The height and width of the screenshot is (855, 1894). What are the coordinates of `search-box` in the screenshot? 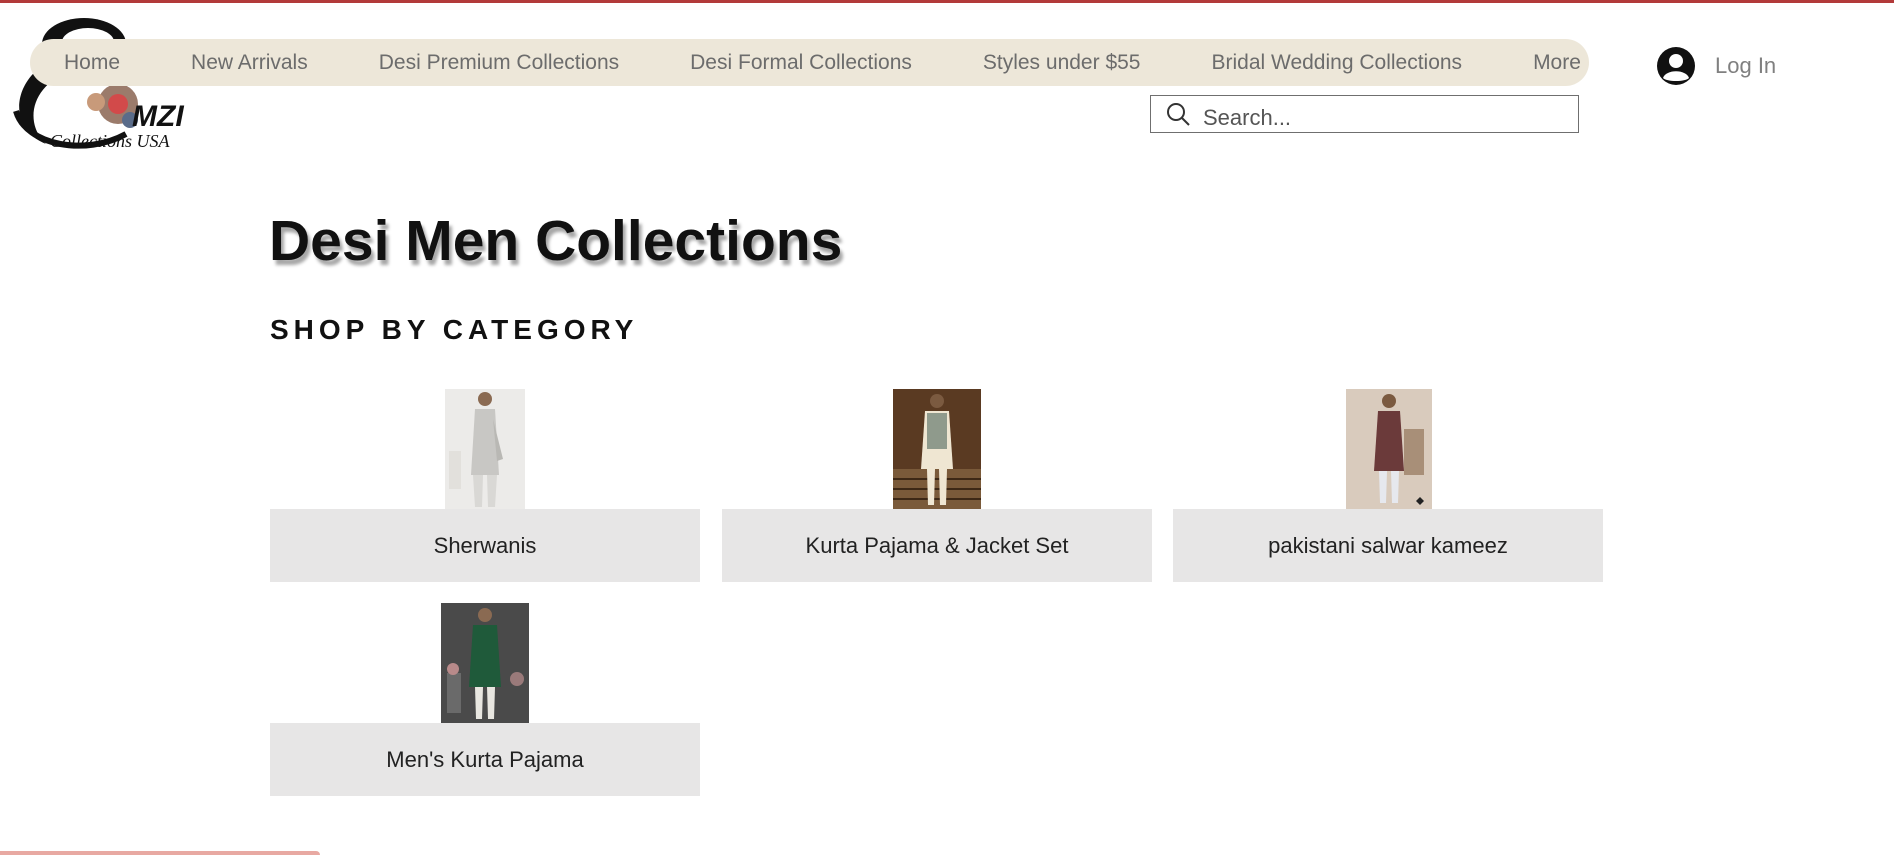 It's located at (1364, 115).